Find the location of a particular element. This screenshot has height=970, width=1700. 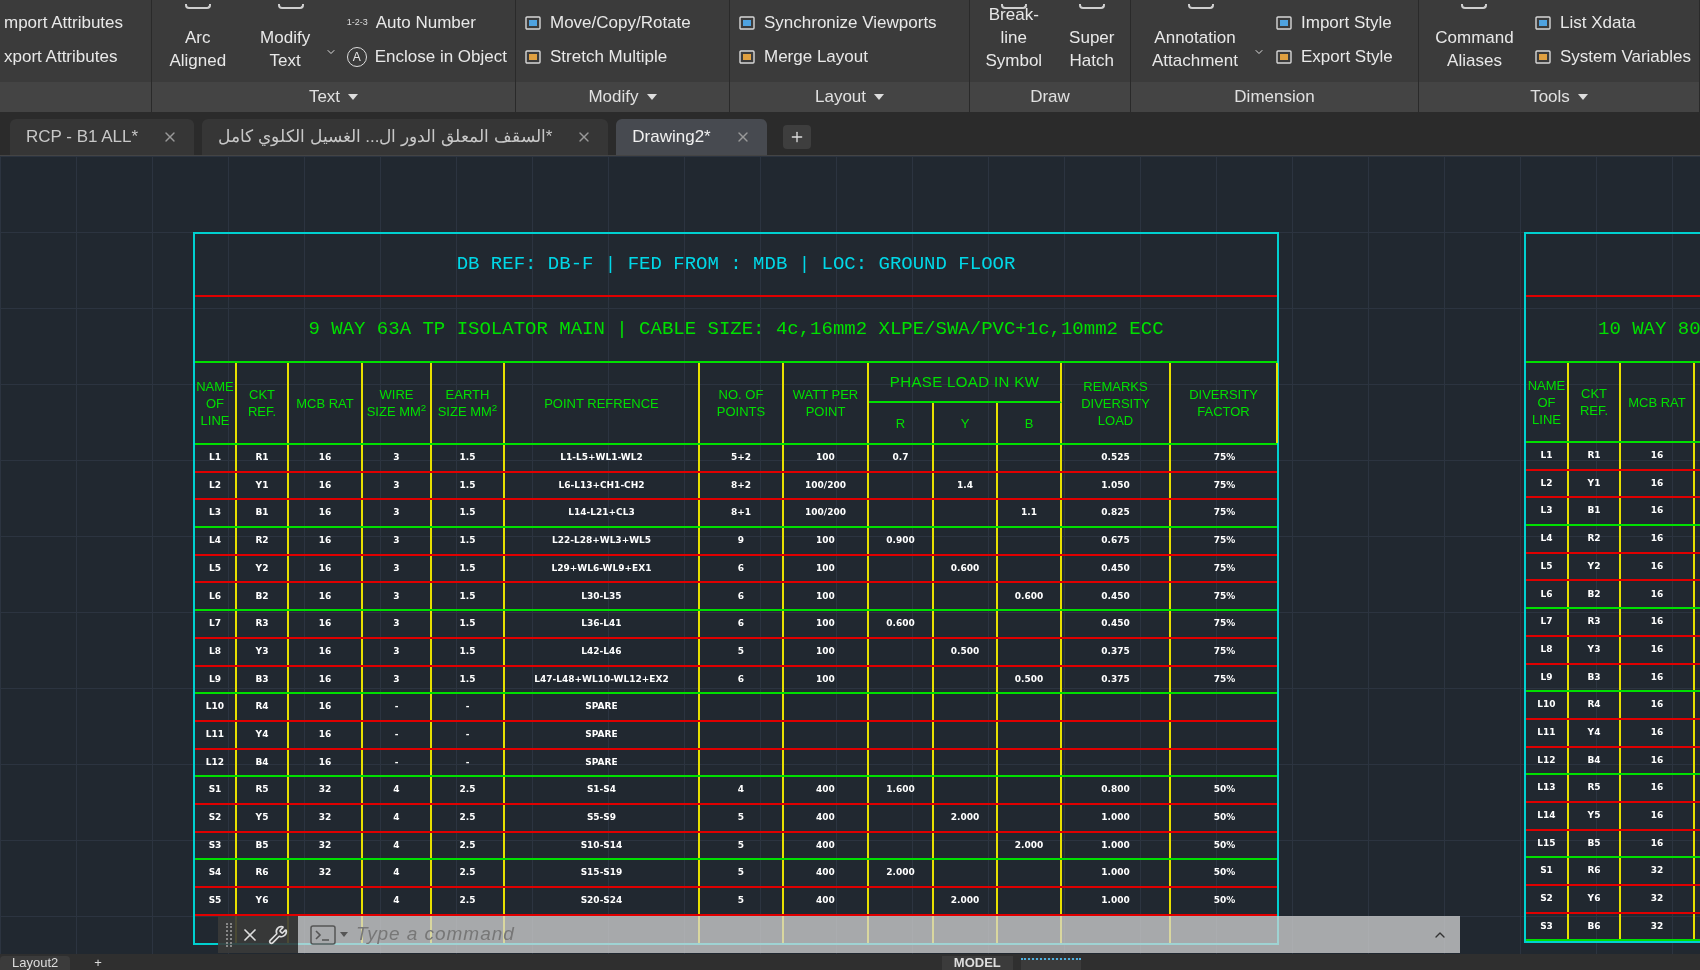

panel-label: Modify is located at coordinates (622, 97).